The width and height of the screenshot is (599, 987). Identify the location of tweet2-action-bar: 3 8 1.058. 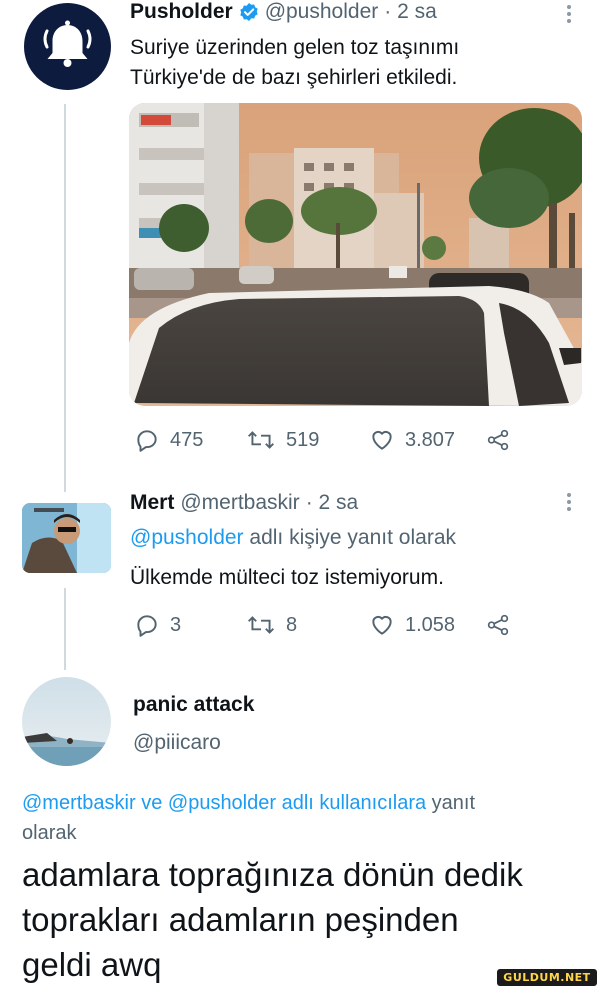
(324, 625).